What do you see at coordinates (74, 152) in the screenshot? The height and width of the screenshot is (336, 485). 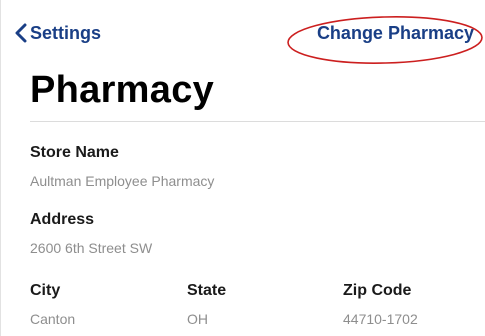 I see `store-name-label: Store Name` at bounding box center [74, 152].